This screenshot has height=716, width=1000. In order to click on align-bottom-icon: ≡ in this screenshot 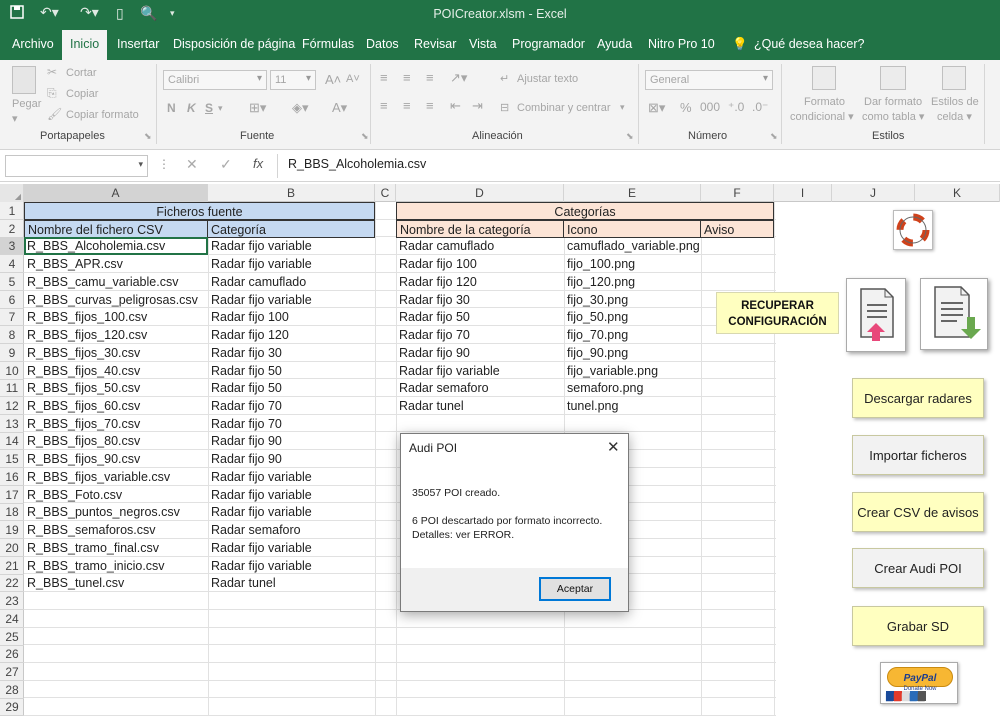, I will do `click(430, 77)`.